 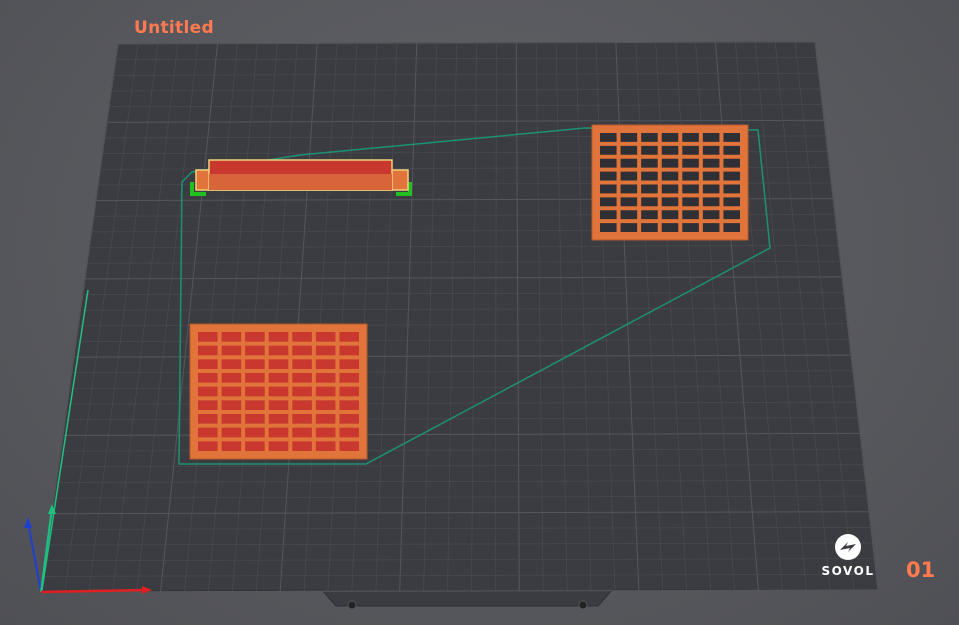 What do you see at coordinates (920, 570) in the screenshot?
I see `plate-number: 01` at bounding box center [920, 570].